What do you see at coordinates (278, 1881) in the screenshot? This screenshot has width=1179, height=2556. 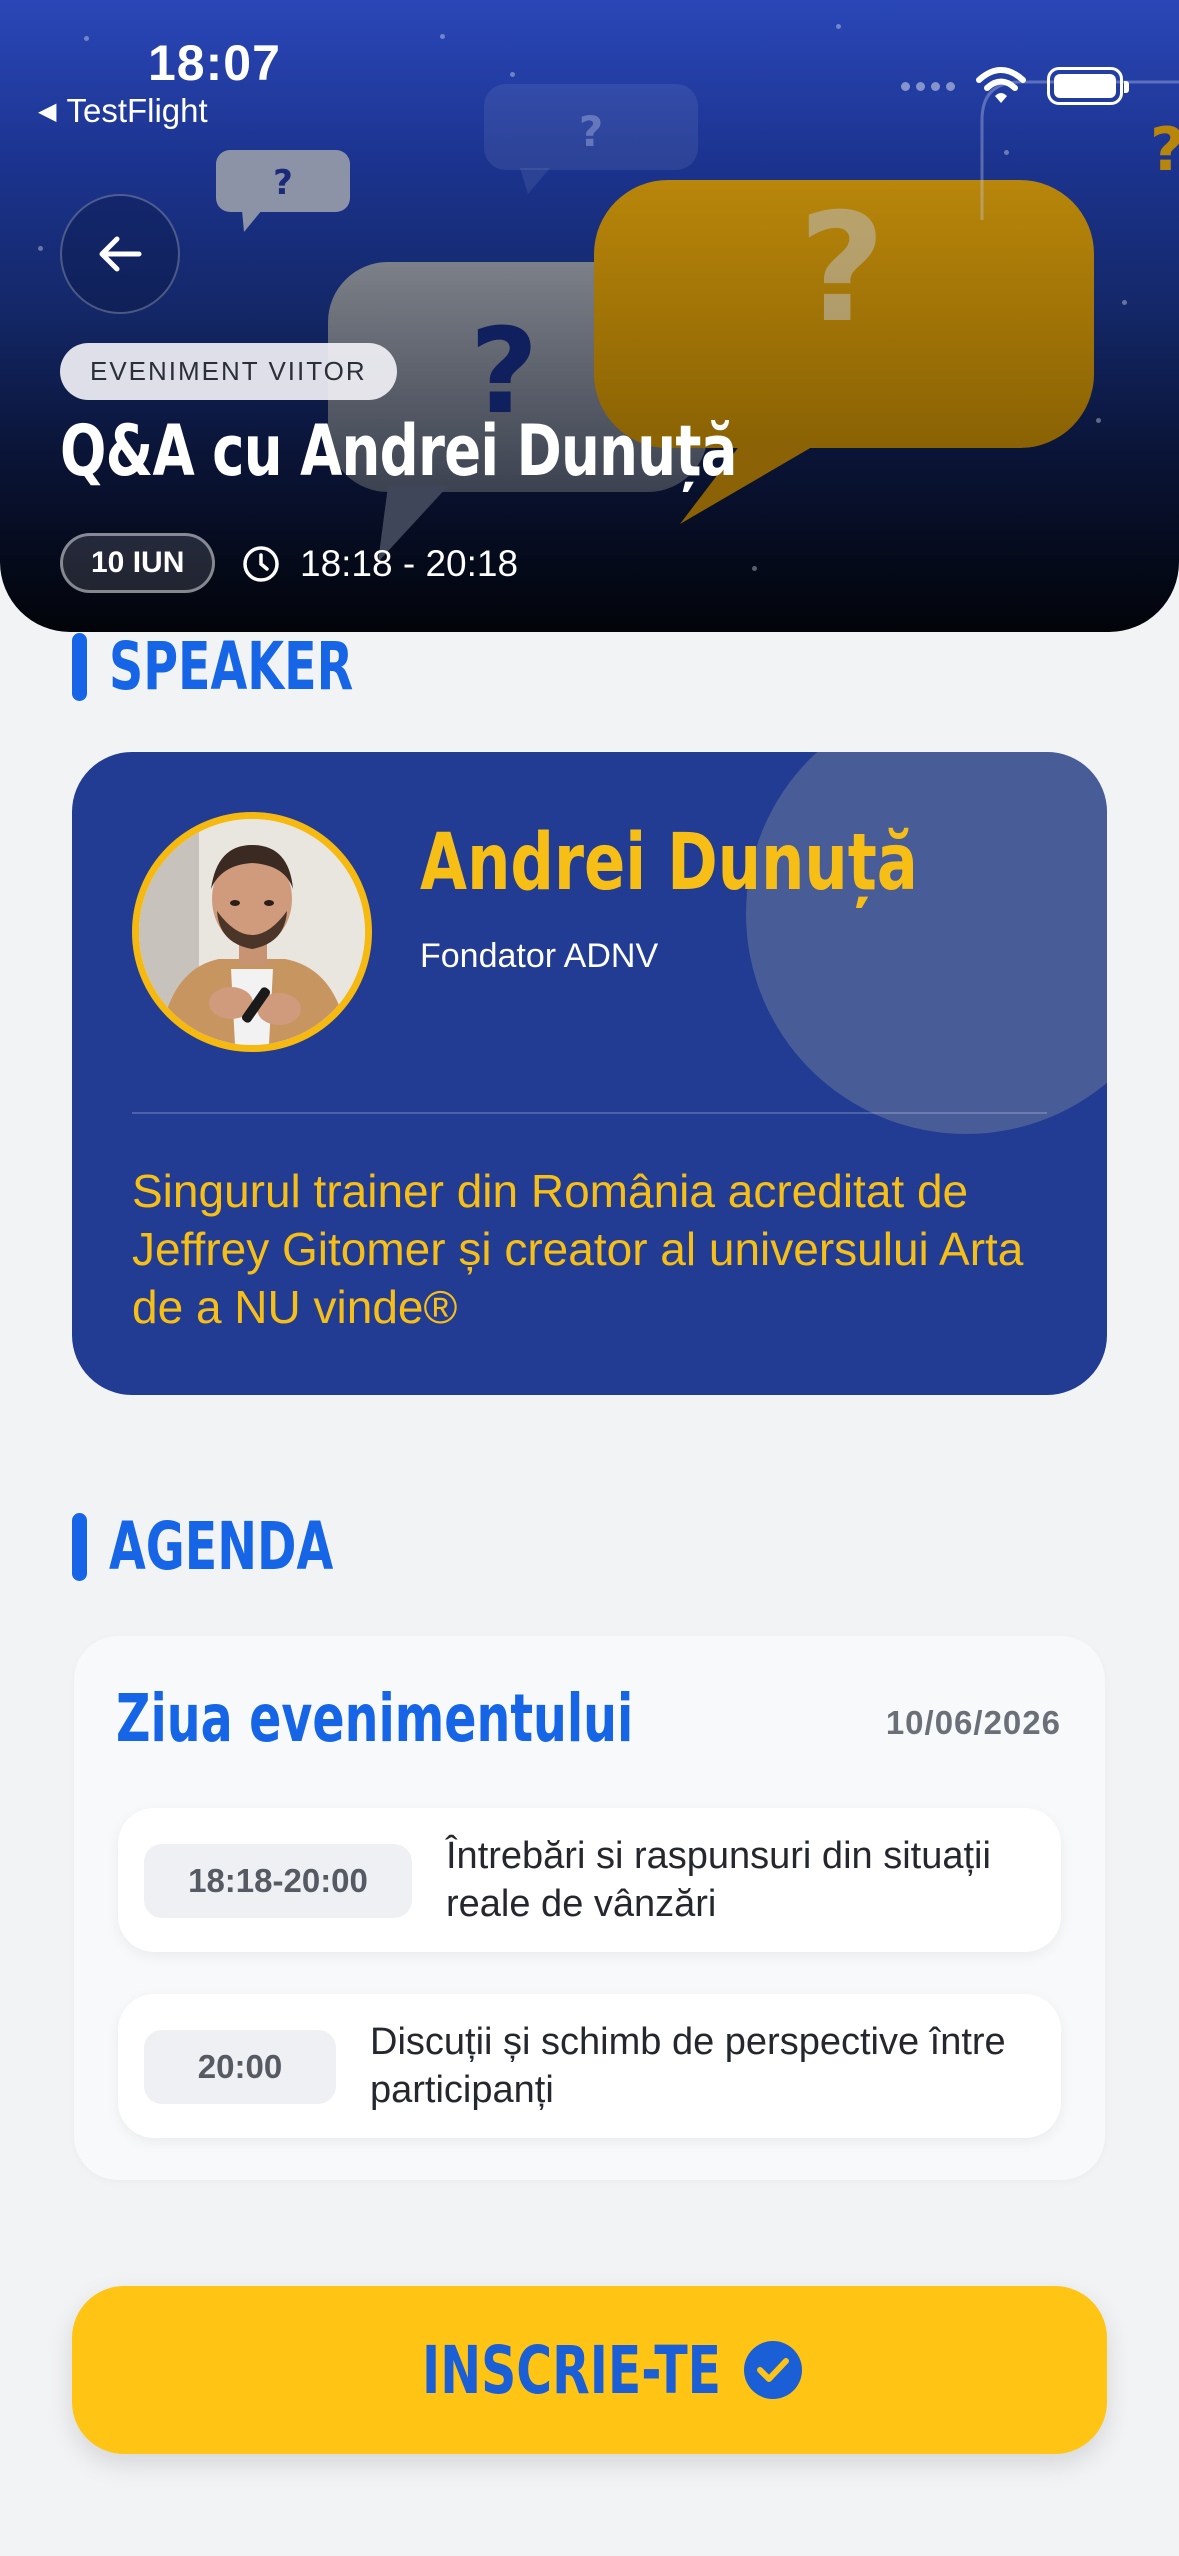 I see `agenda-item-time: 18:18-20:00` at bounding box center [278, 1881].